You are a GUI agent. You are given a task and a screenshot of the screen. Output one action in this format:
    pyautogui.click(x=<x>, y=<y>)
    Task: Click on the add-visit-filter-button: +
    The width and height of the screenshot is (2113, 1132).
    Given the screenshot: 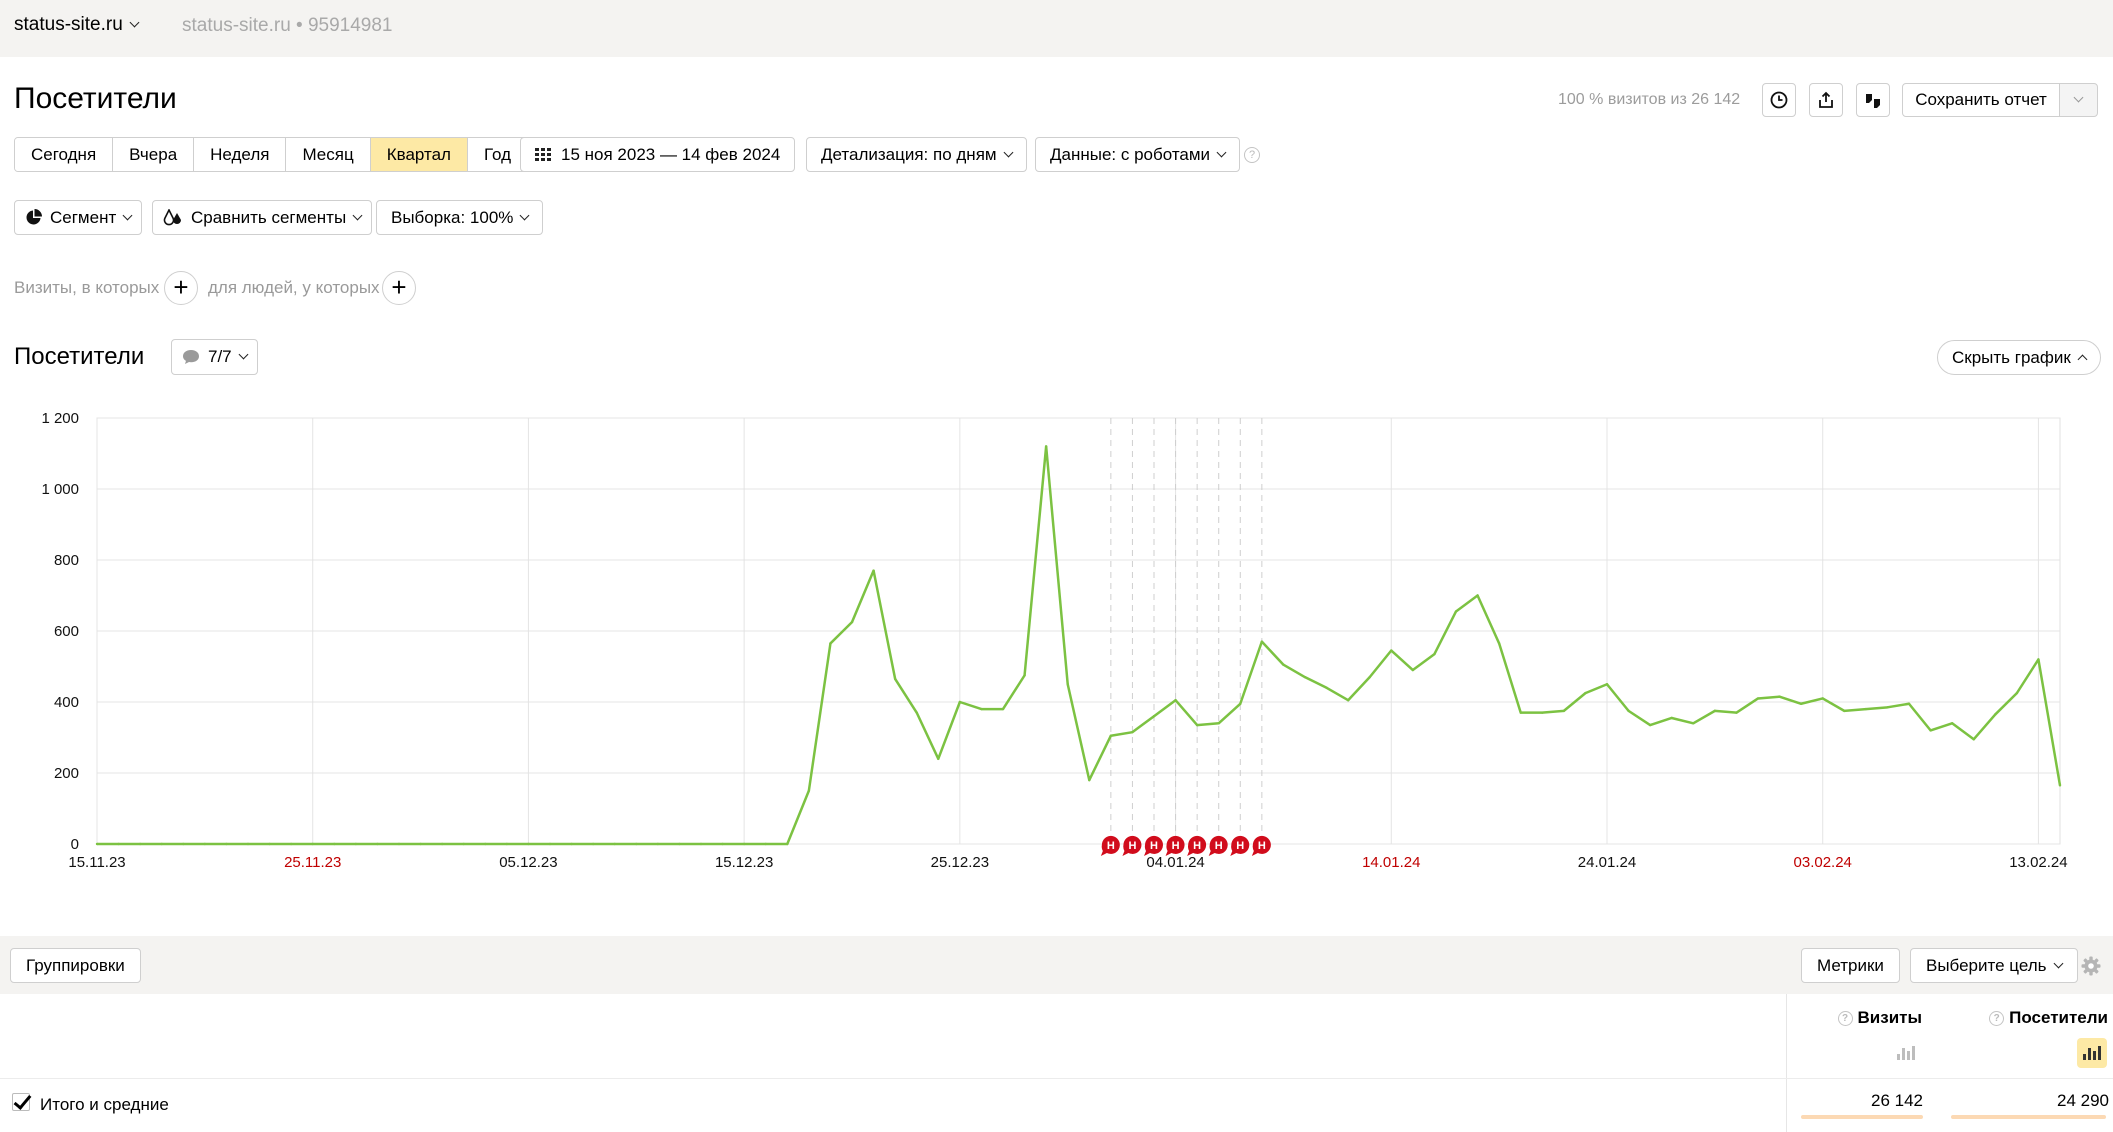 What is the action you would take?
    pyautogui.click(x=181, y=288)
    